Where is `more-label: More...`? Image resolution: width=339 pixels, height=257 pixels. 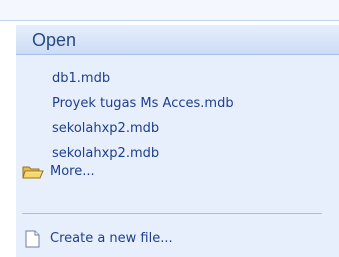 more-label: More... is located at coordinates (72, 171).